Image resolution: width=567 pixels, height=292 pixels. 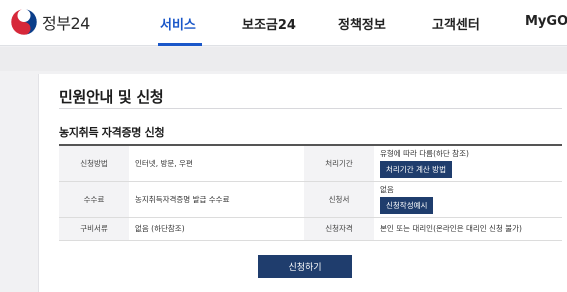 What do you see at coordinates (362, 23) in the screenshot?
I see `nav-policy-info: 정책정보` at bounding box center [362, 23].